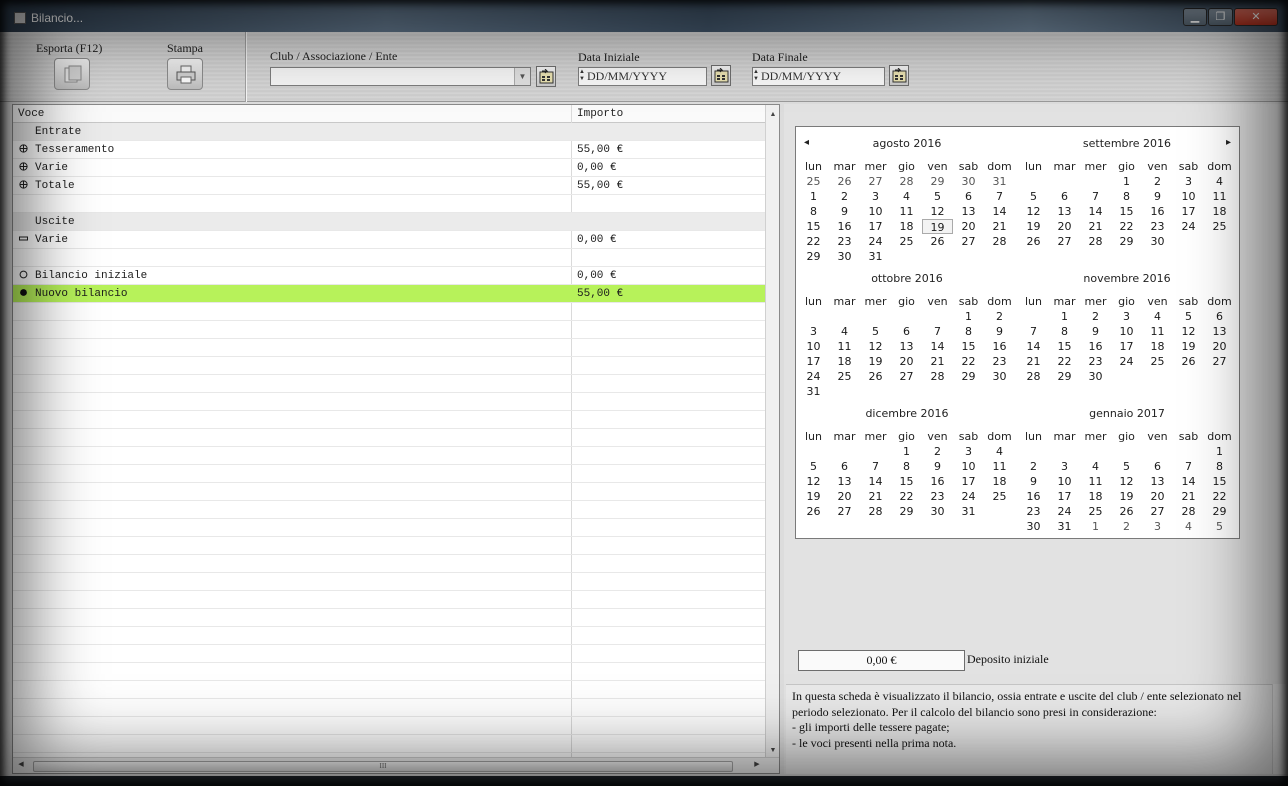 The height and width of the screenshot is (786, 1288). What do you see at coordinates (522, 76) in the screenshot?
I see `chevron-down-icon: ▼` at bounding box center [522, 76].